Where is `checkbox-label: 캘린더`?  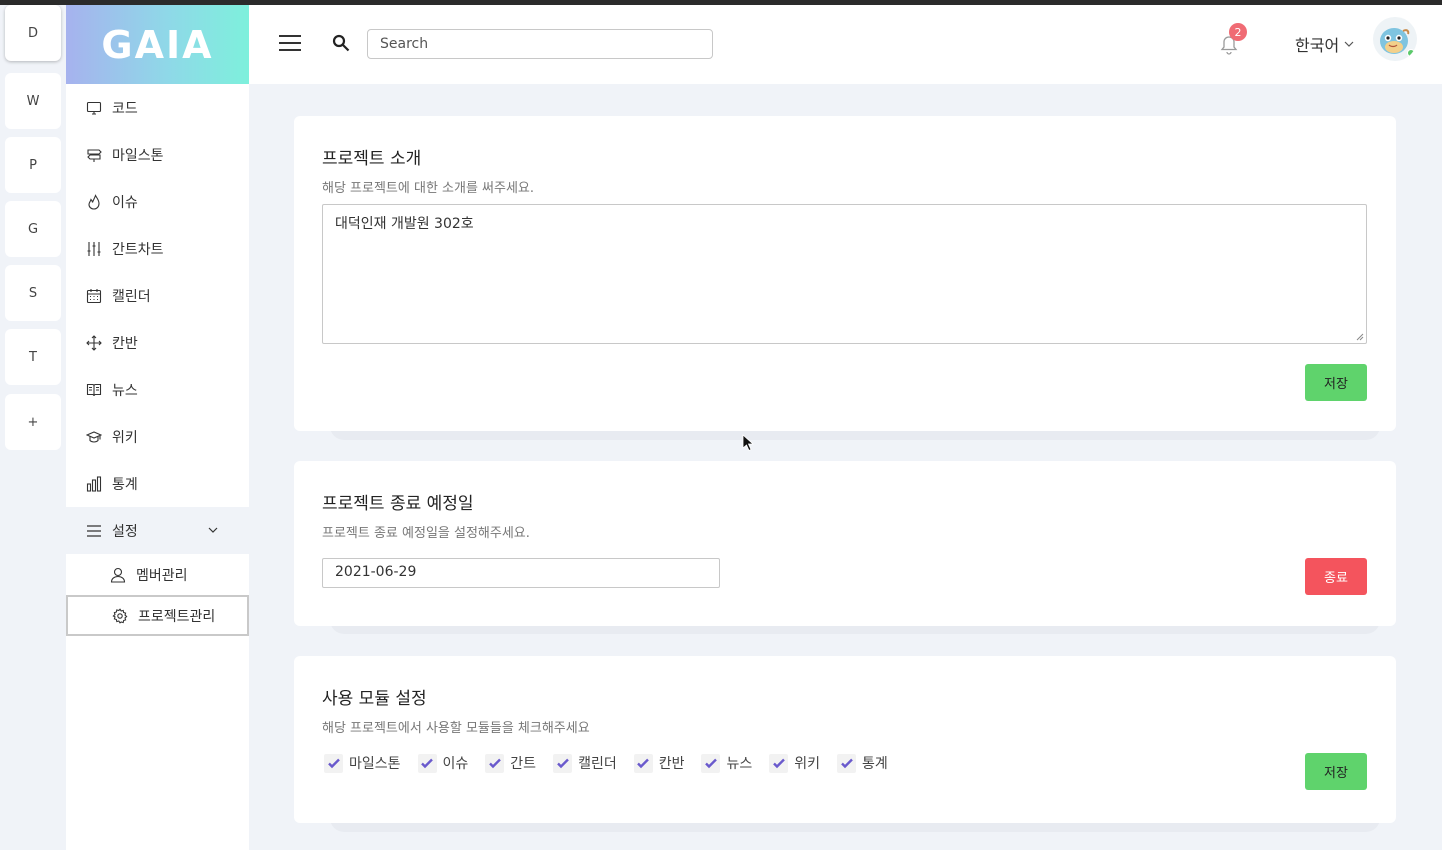 checkbox-label: 캘린더 is located at coordinates (597, 764).